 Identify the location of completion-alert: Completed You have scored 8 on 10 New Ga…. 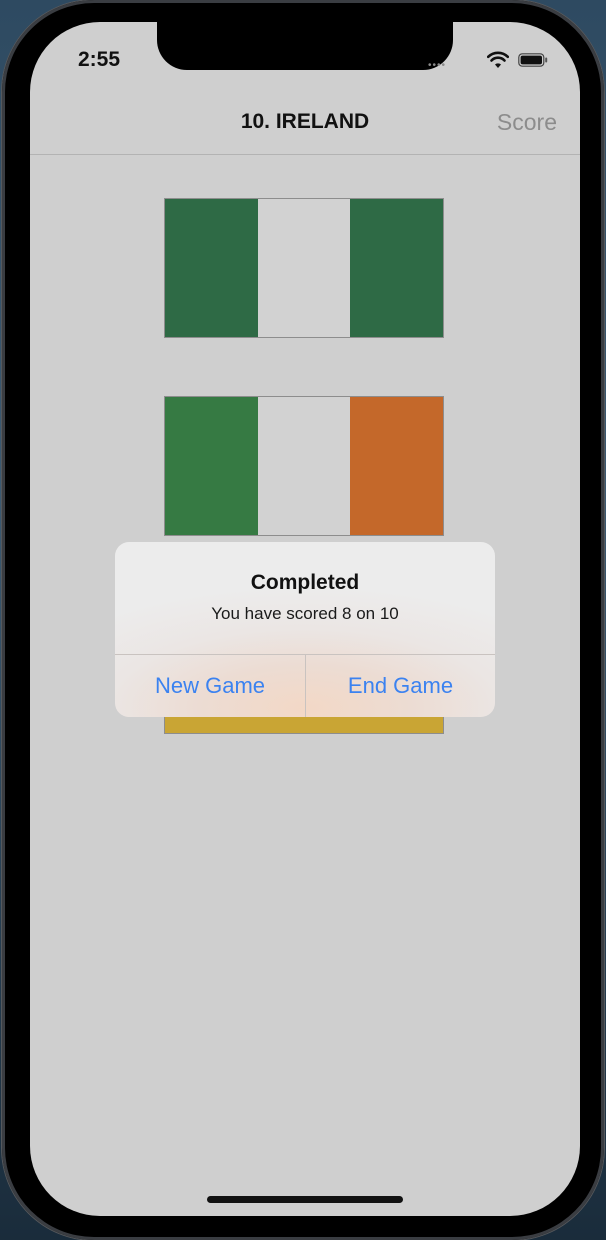
(305, 629).